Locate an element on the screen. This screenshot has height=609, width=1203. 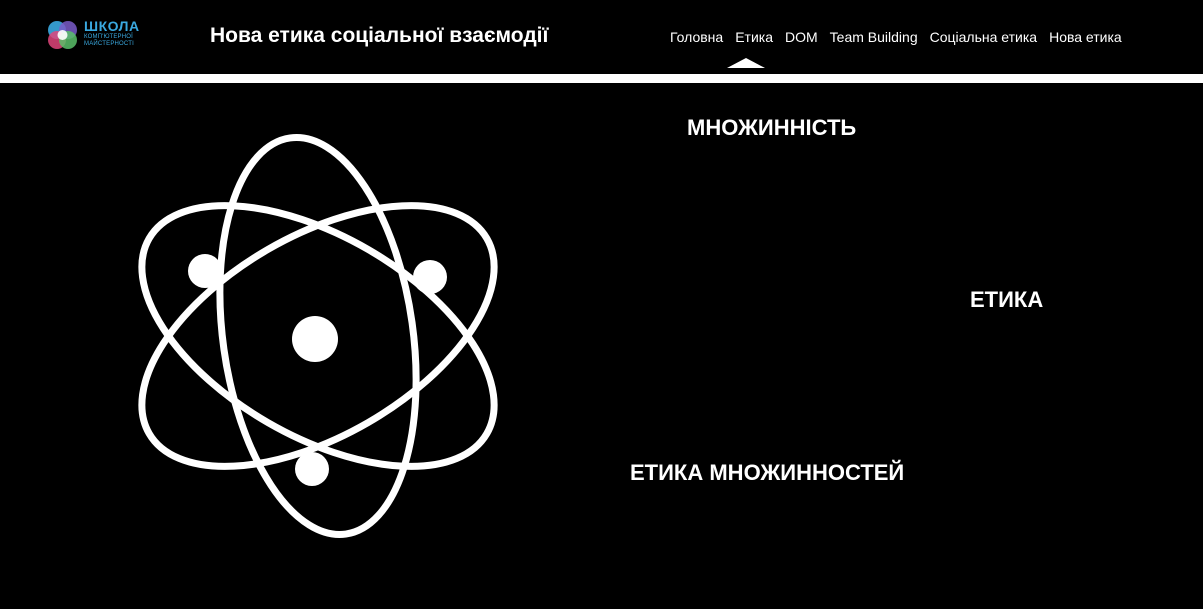
logo-text: ШКОЛА КОМП'ЮТЕРНОЇ МАЙСТЕРНОСТІ is located at coordinates (112, 33).